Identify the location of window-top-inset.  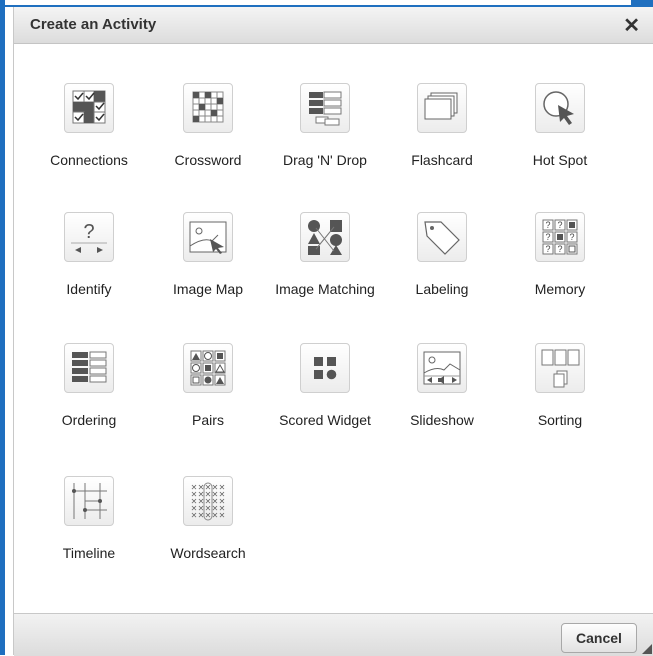
(318, 2).